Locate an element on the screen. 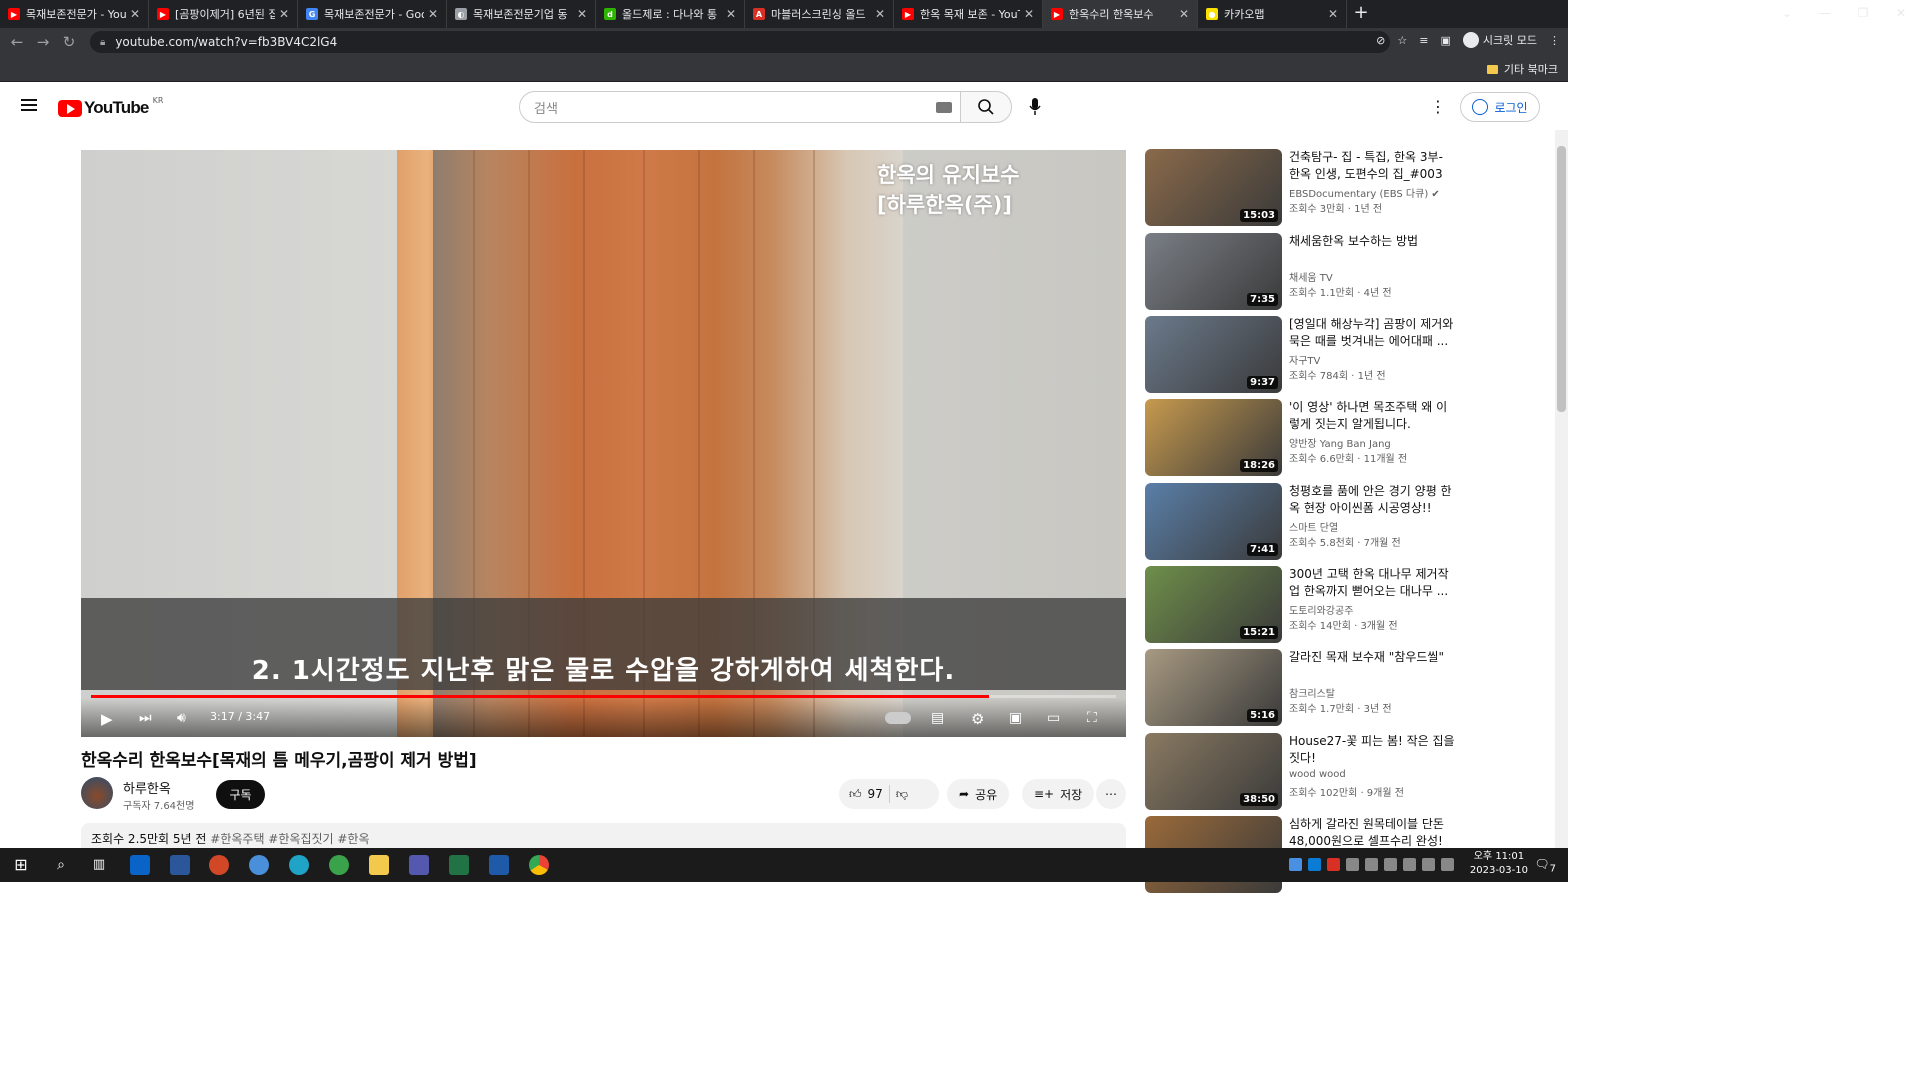  recommended-video: 7:35 채세움한옥 보수하는 방법 채세움 TV 조회수 1.1만회 · 4년 전 is located at coordinates (1305, 272).